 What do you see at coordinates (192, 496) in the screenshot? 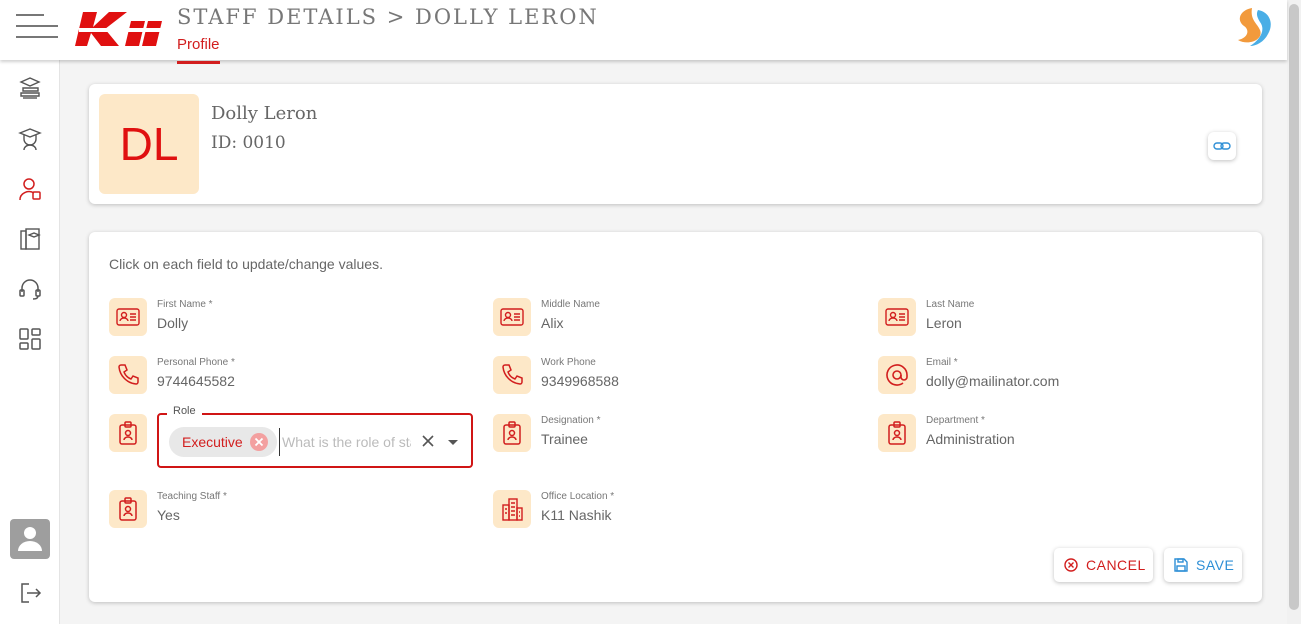
I see `field-label: Teaching Staff *` at bounding box center [192, 496].